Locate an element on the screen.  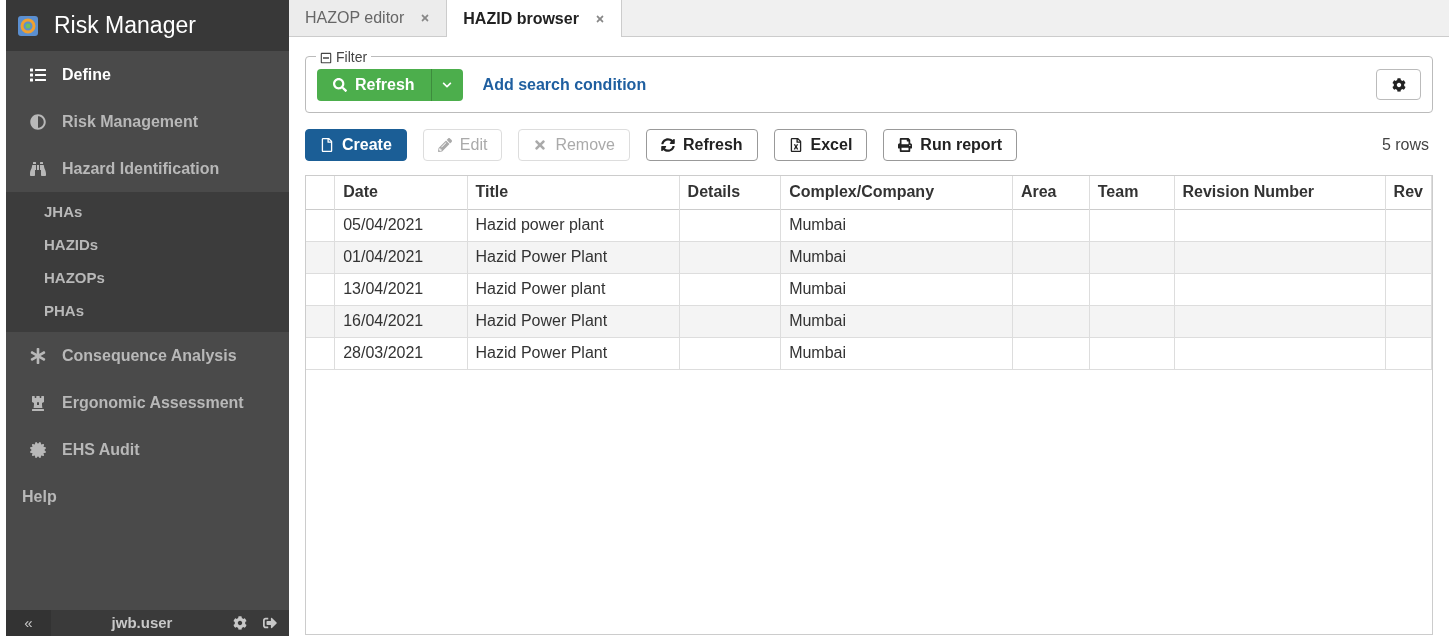
sidebar-subitem: HAZOPs is located at coordinates (147, 278).